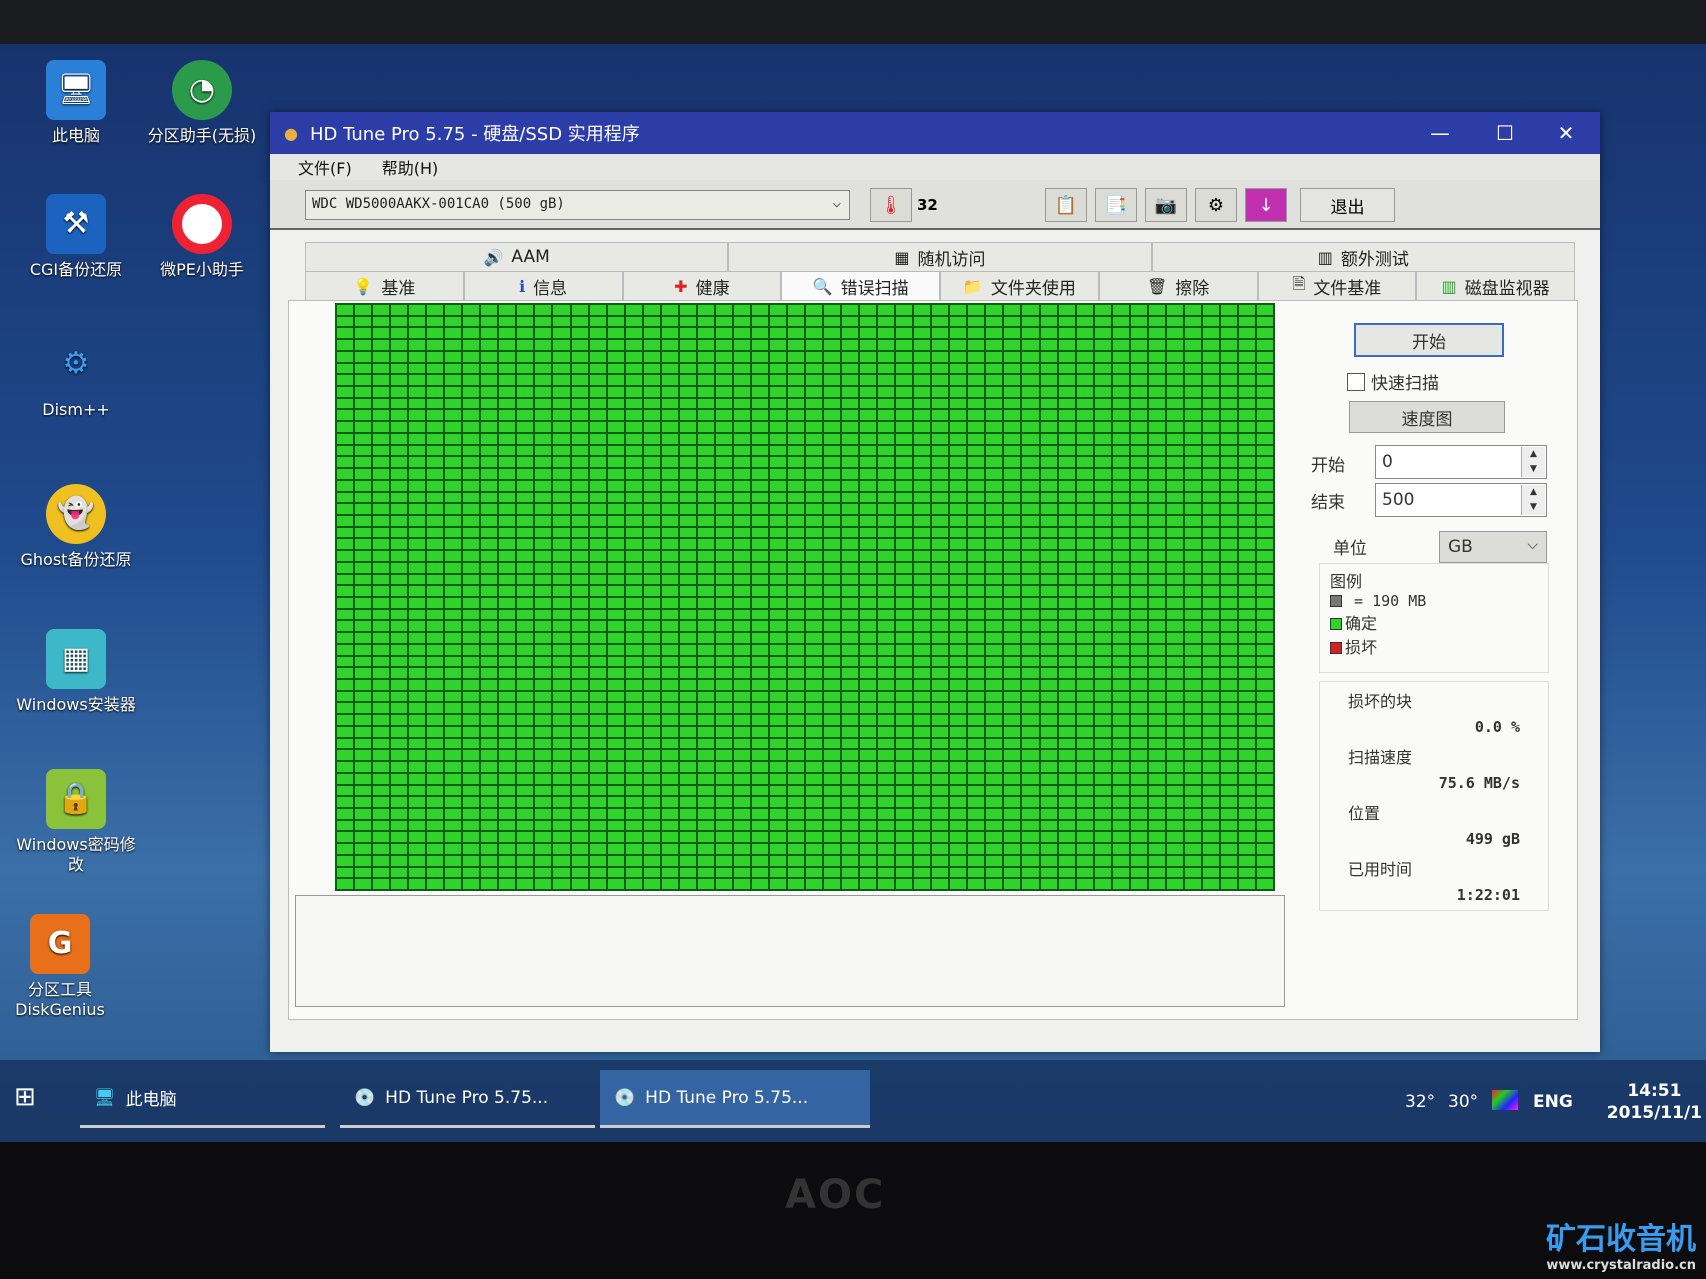 The image size is (1706, 1279). I want to click on tab-file-benchmark: 🗎 文件基准, so click(1337, 285).